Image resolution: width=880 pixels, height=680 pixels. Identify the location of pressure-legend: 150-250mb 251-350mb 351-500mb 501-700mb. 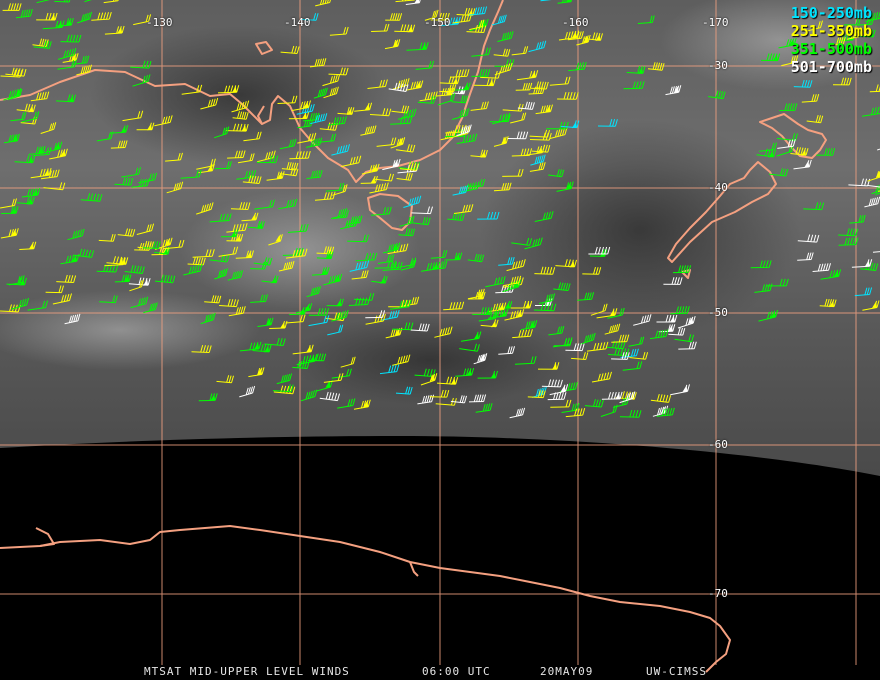
(831, 40).